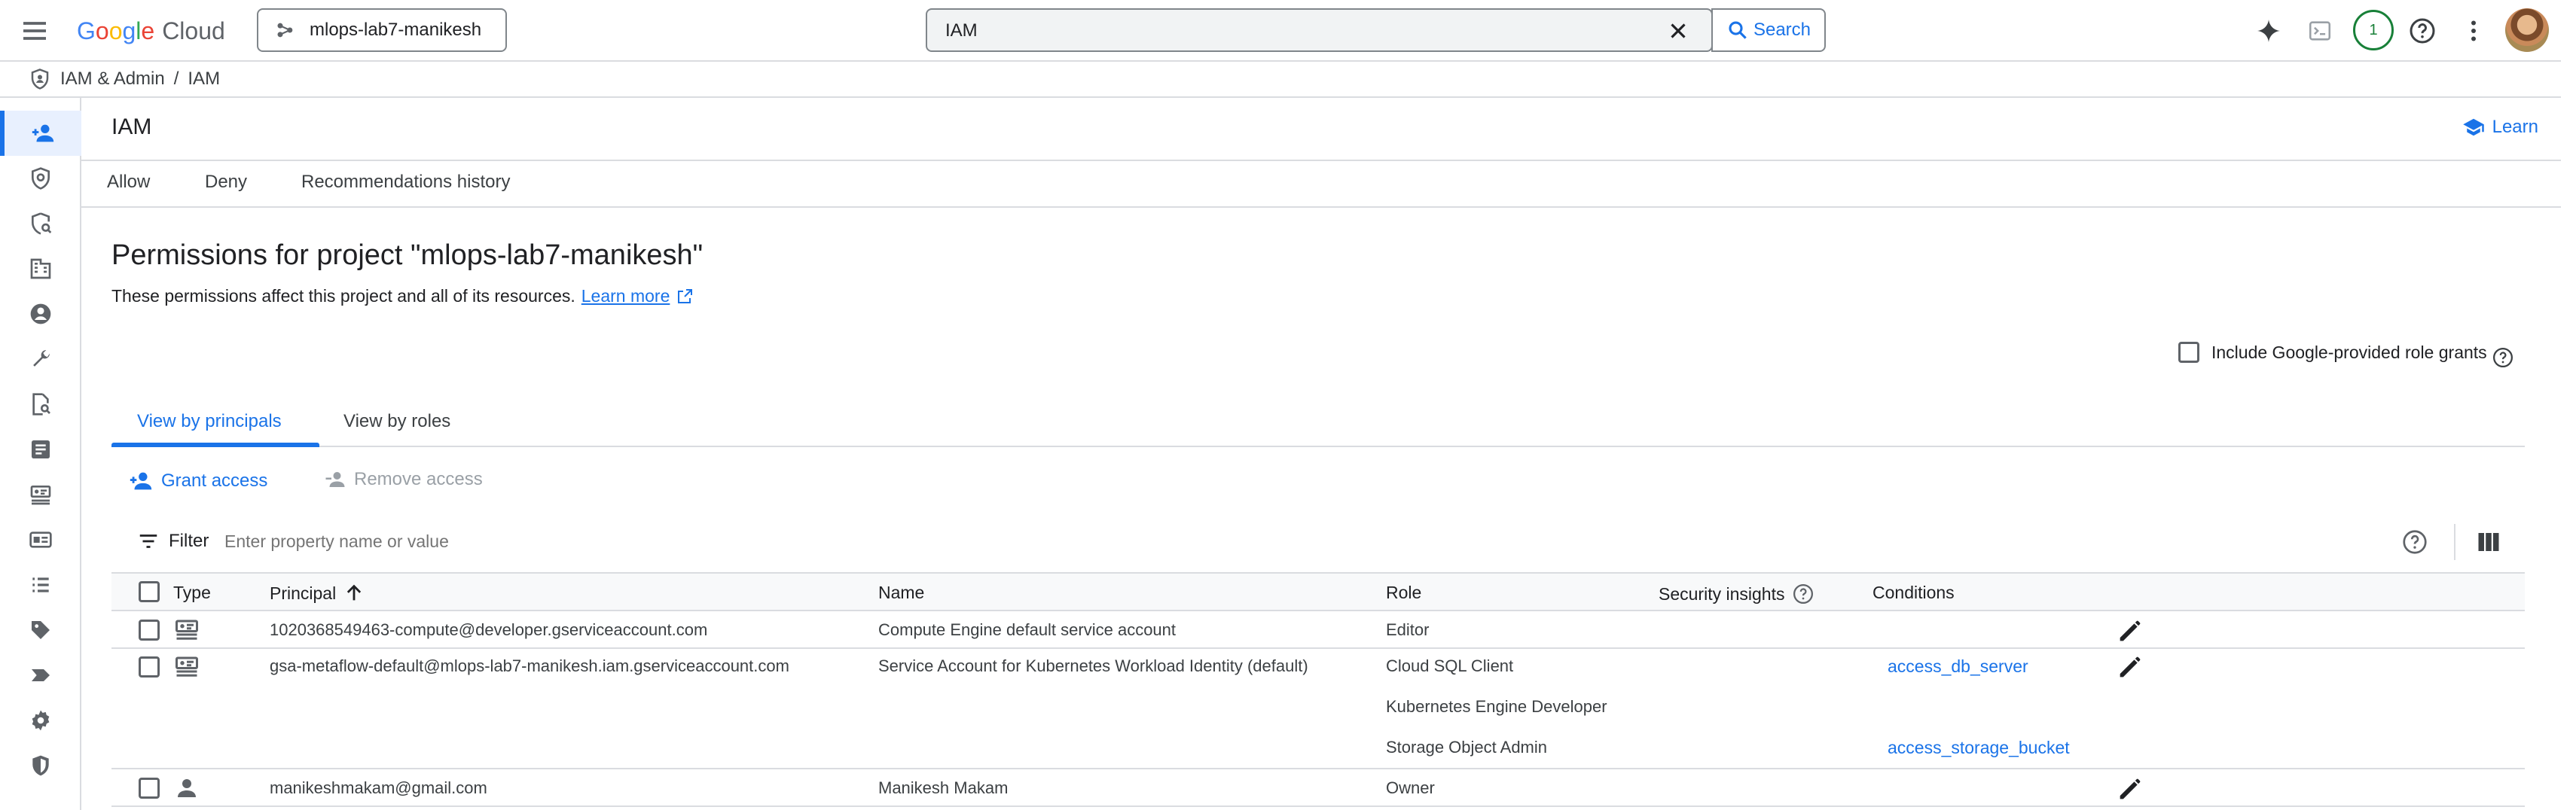 This screenshot has height=810, width=2576. What do you see at coordinates (226, 182) in the screenshot?
I see `tab-deny: Deny` at bounding box center [226, 182].